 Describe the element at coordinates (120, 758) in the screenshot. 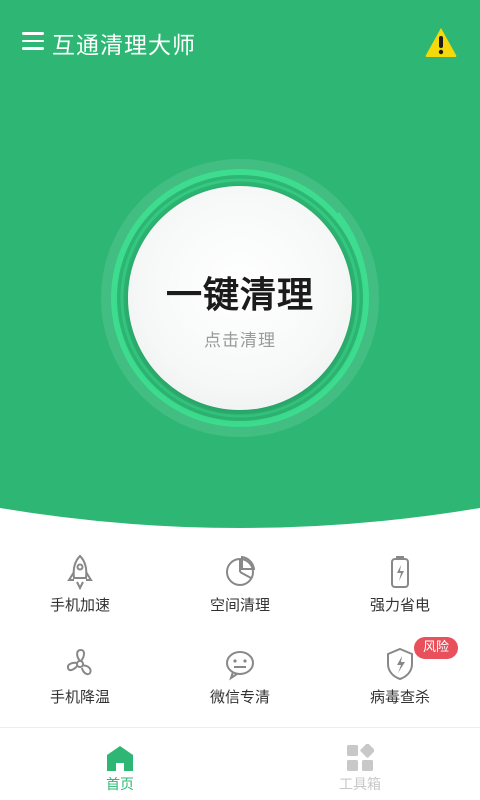

I see `home-icon` at that location.